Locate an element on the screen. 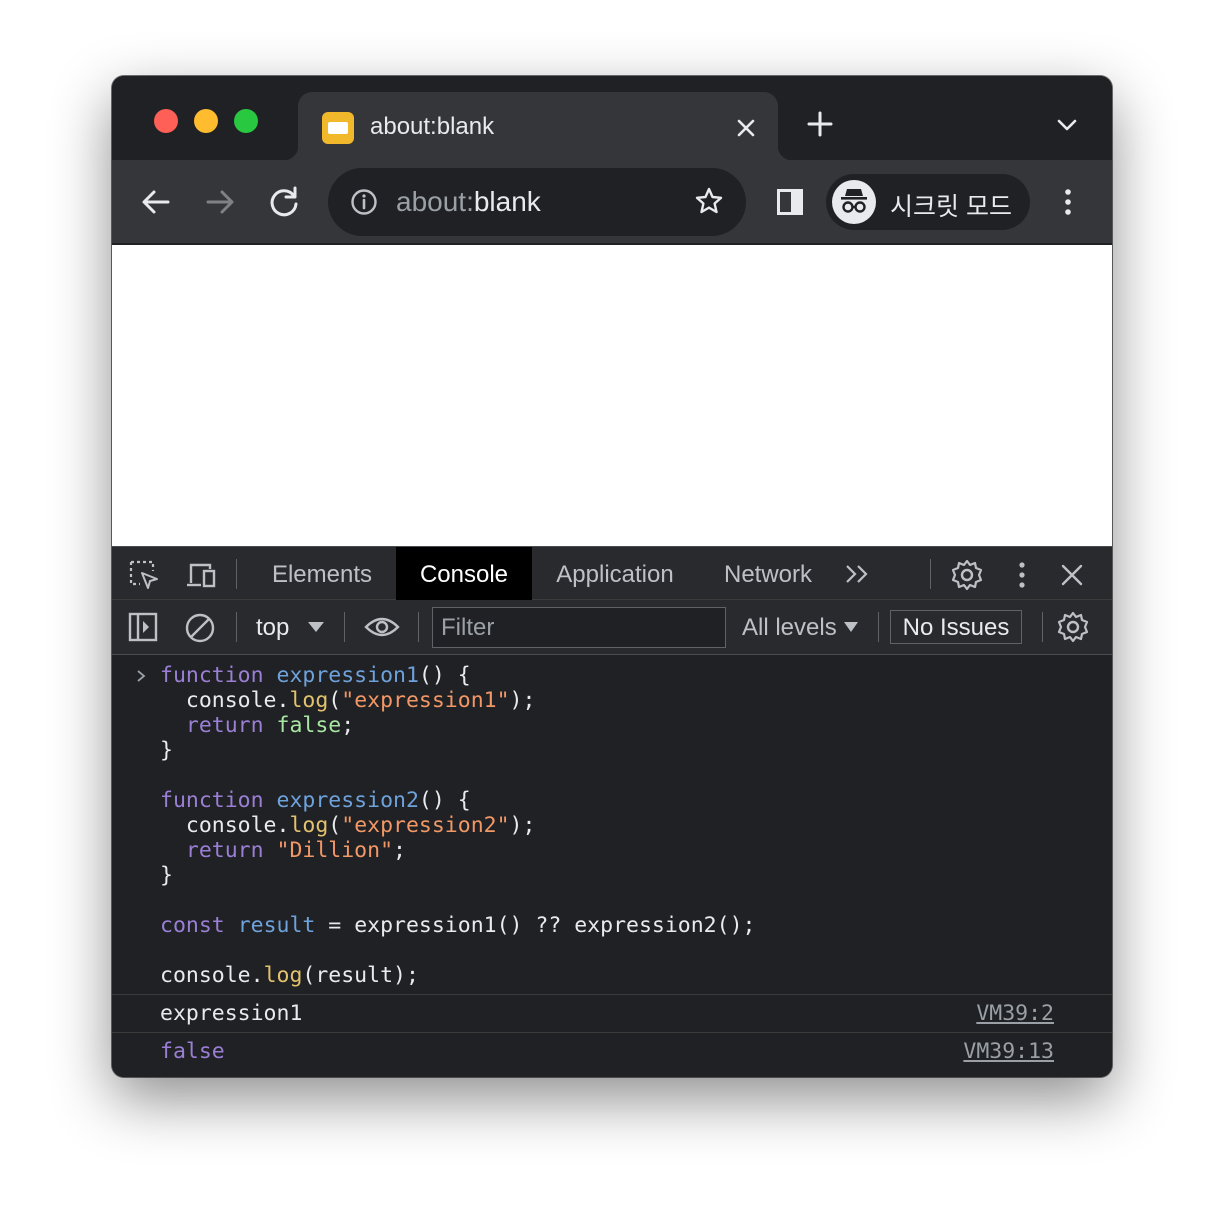  message-text: expression1 is located at coordinates (231, 1013).